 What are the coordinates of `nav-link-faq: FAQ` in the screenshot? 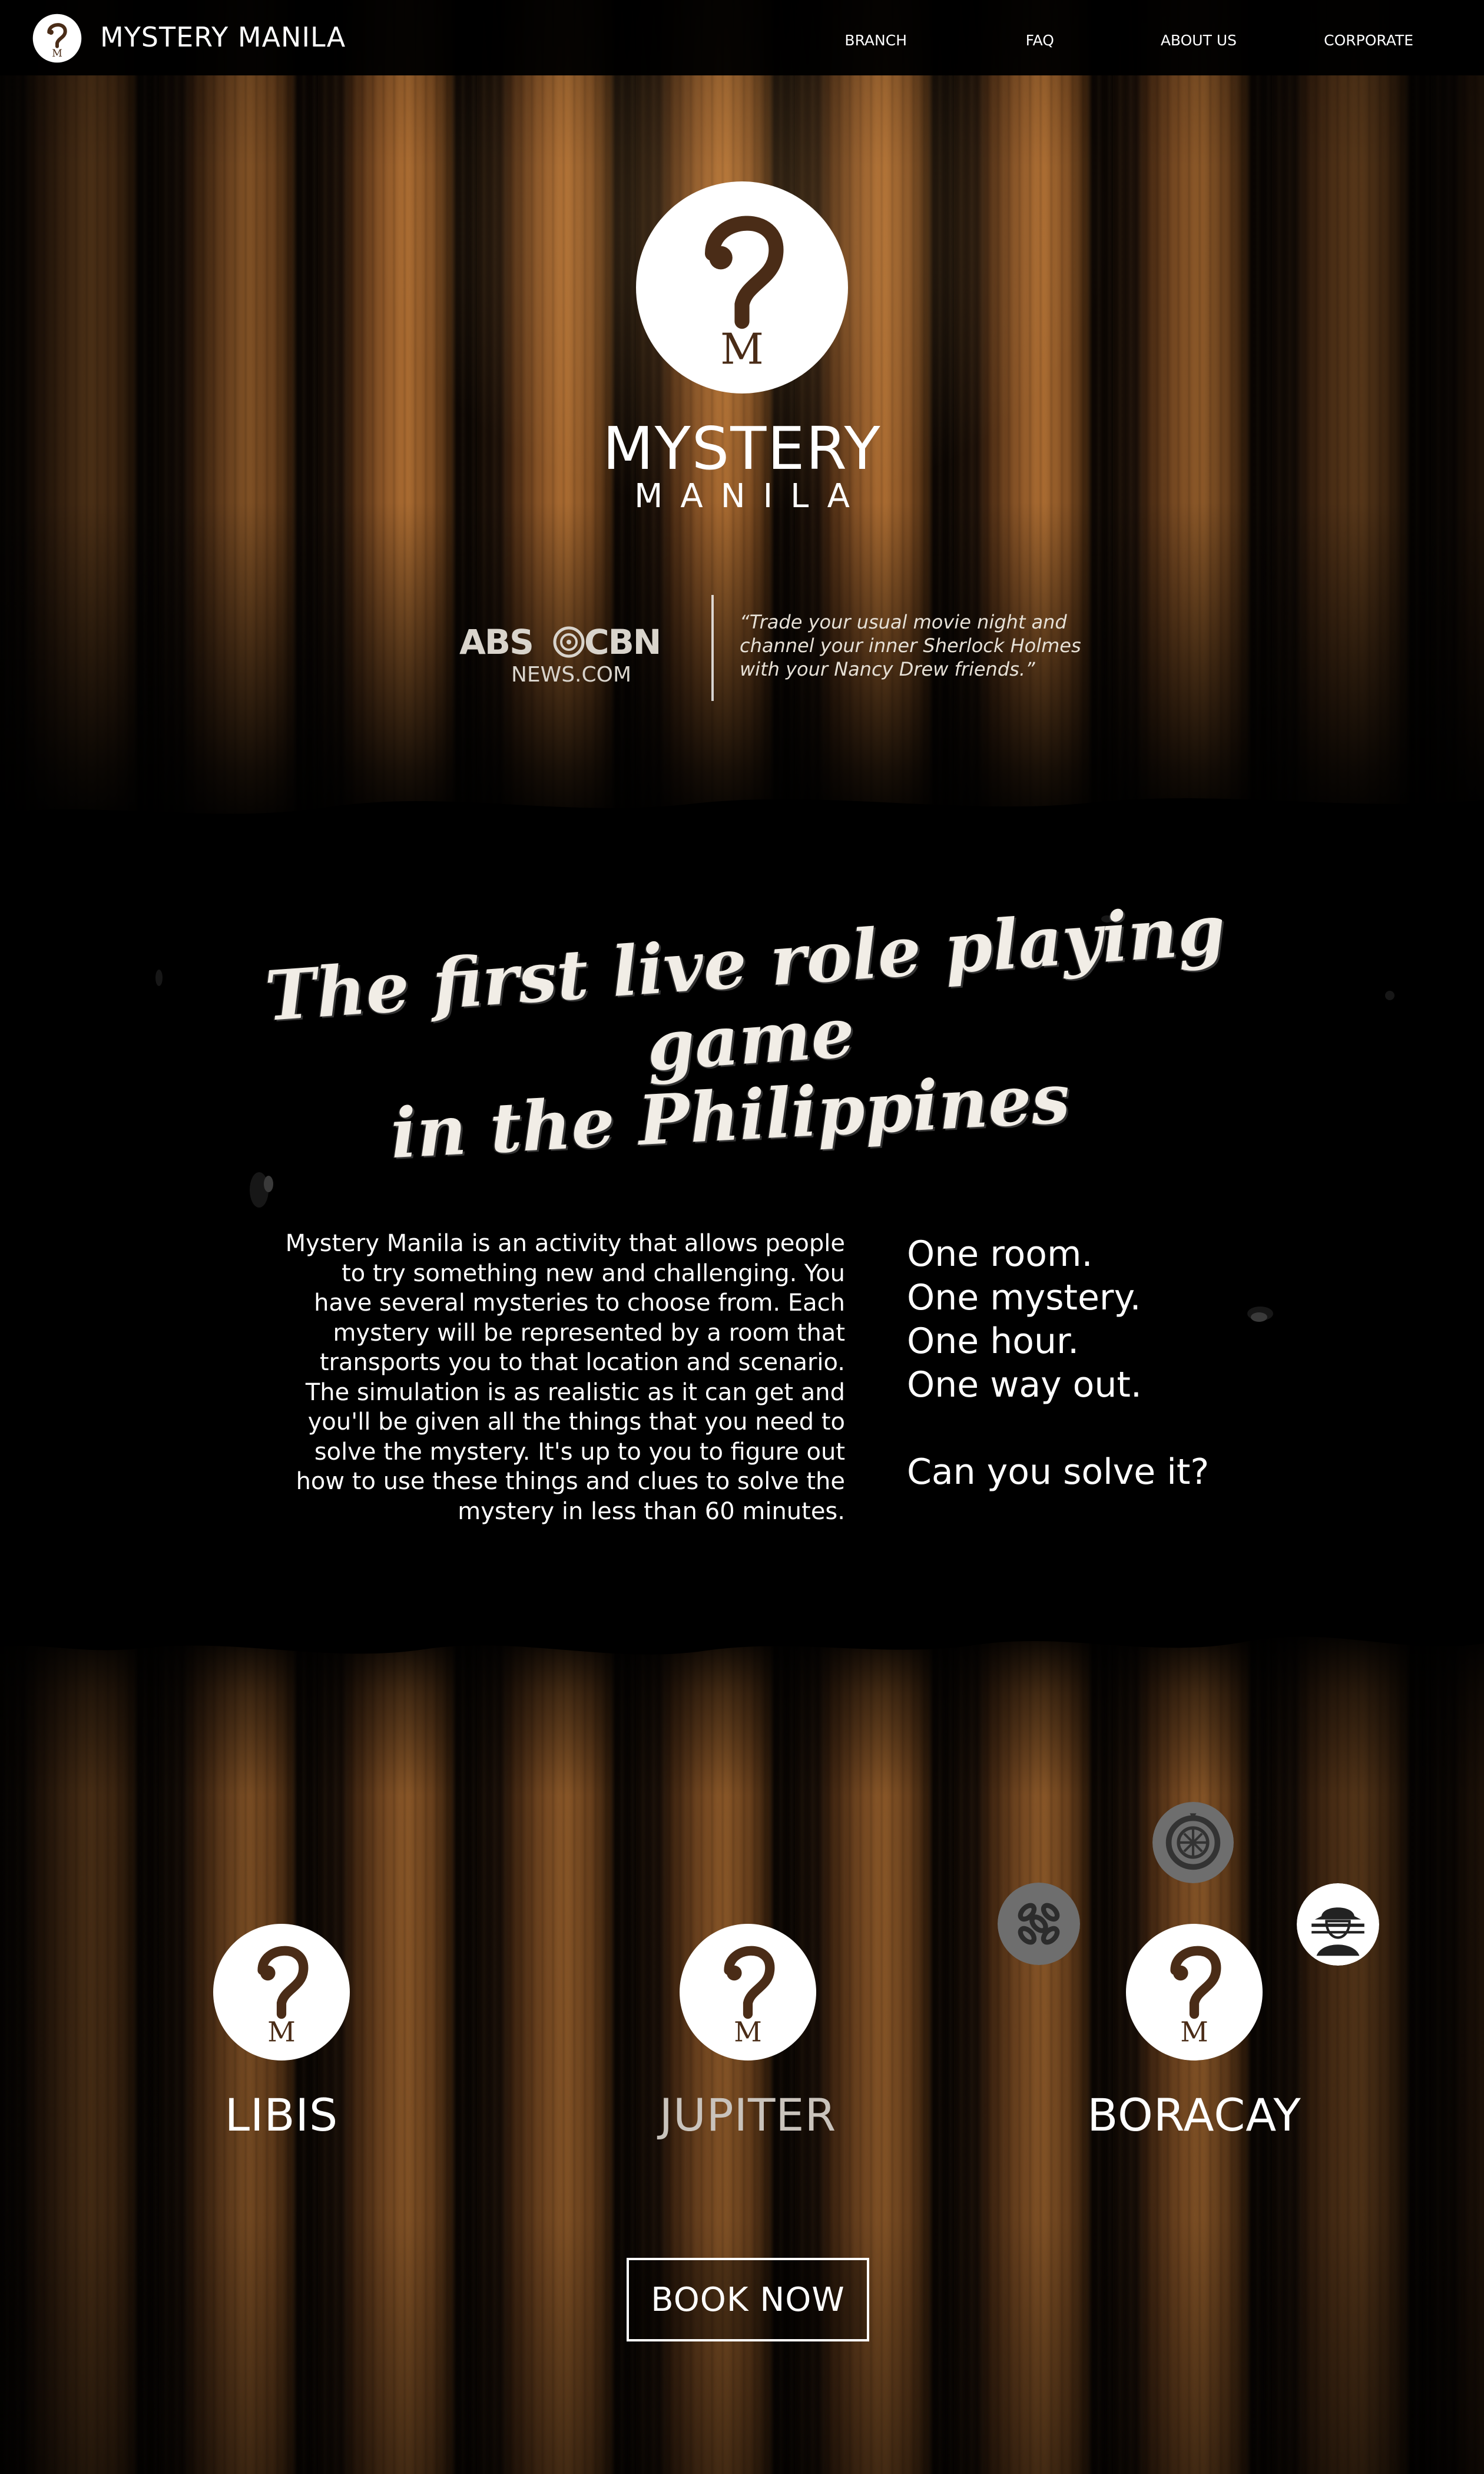 It's located at (1040, 40).